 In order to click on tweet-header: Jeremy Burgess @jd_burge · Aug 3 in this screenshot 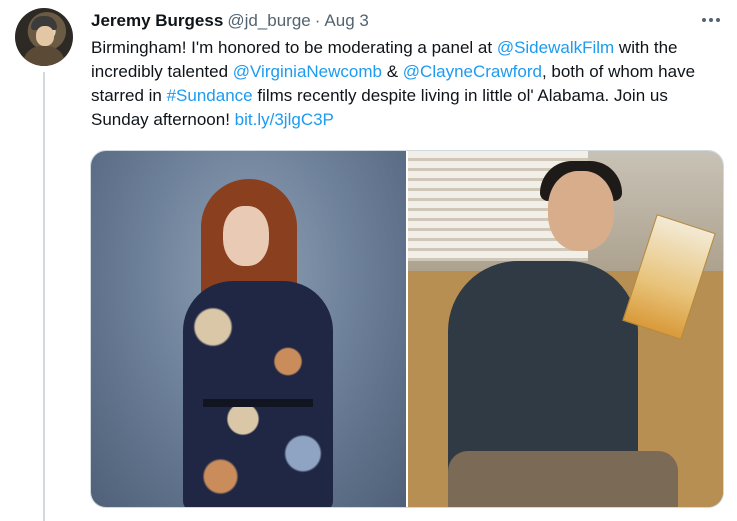, I will do `click(230, 21)`.